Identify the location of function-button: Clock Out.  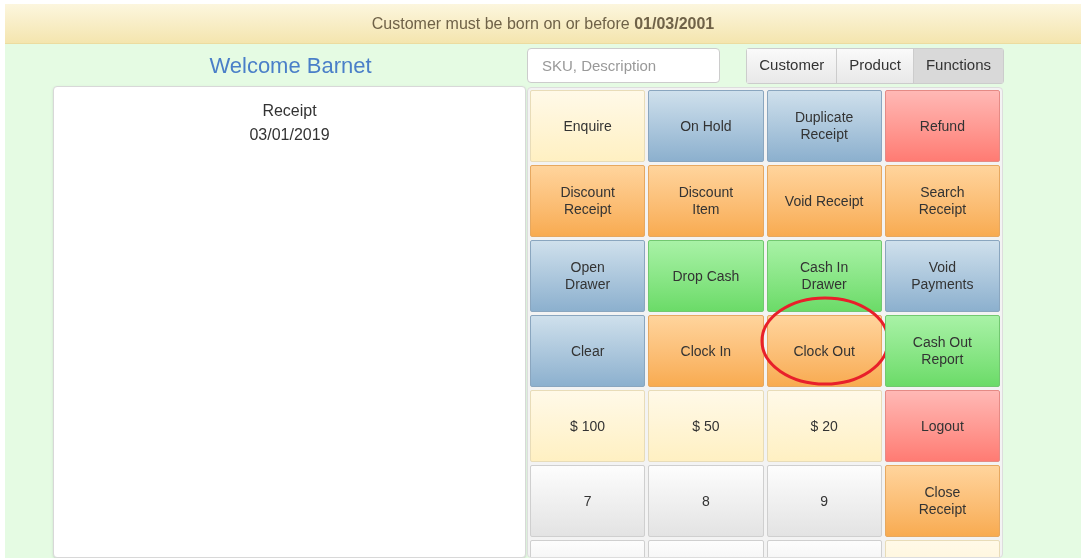
(824, 351).